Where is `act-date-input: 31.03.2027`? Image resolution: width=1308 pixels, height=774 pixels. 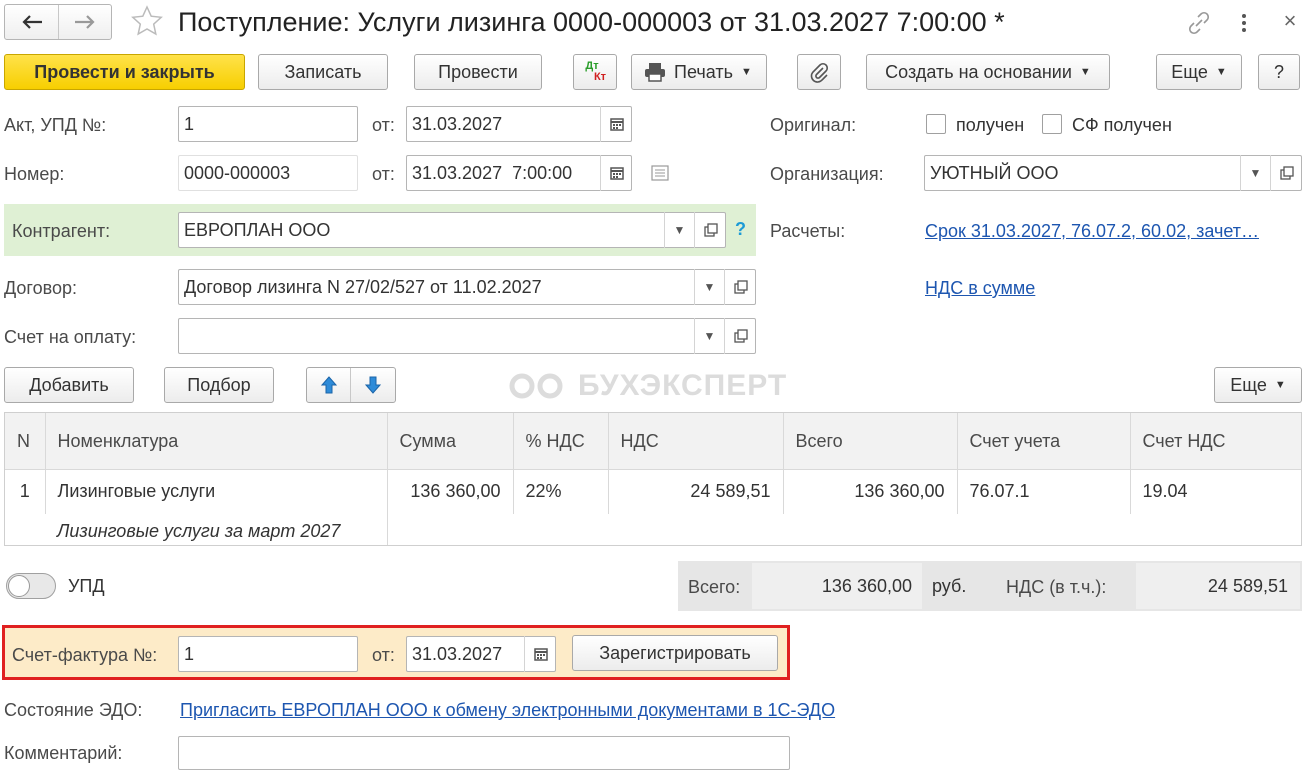 act-date-input: 31.03.2027 is located at coordinates (519, 124).